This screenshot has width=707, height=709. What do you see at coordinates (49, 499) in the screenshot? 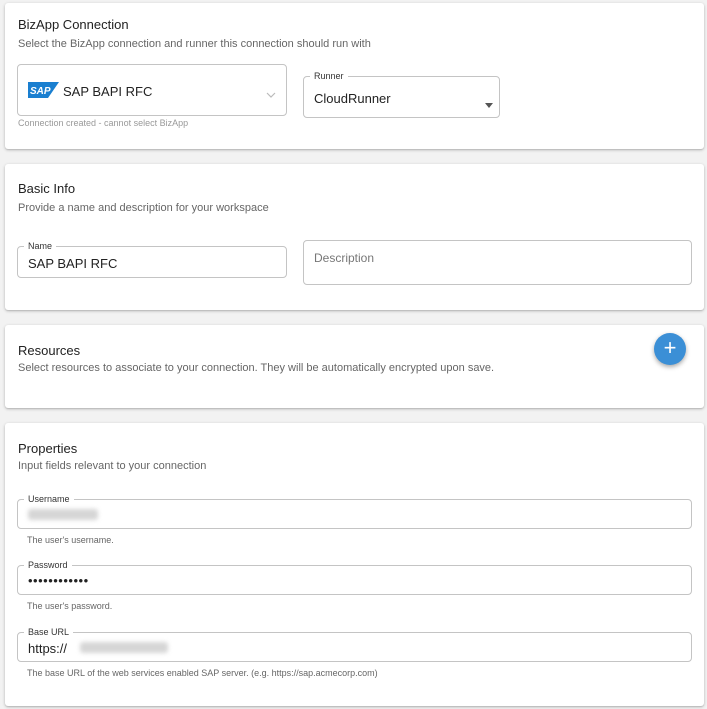
I see `username-label: Username` at bounding box center [49, 499].